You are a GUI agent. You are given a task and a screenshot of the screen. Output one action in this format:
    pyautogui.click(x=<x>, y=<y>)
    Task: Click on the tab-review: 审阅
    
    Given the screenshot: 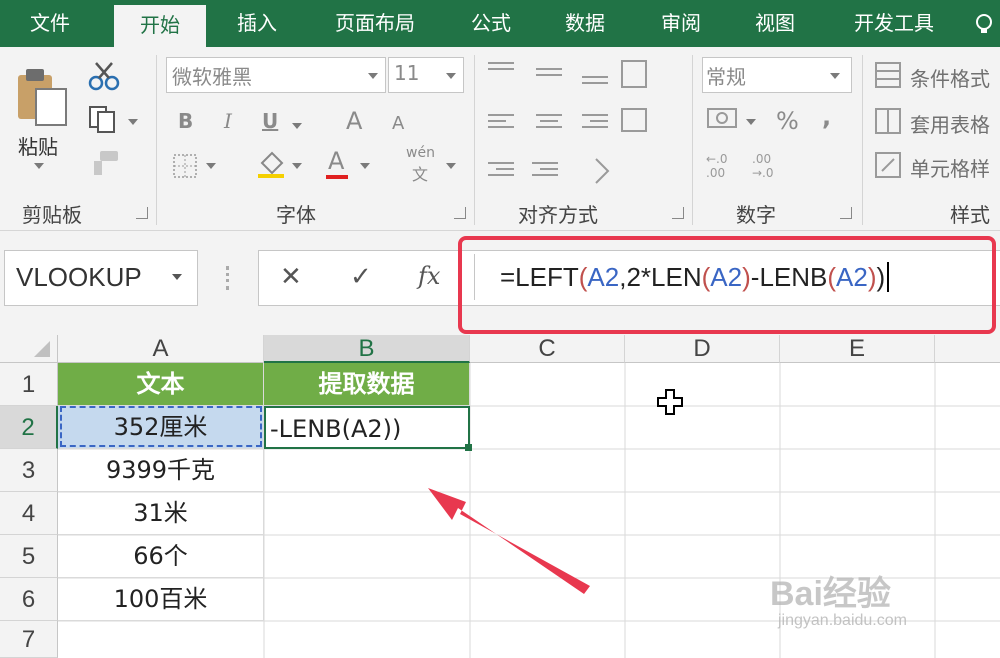 What is the action you would take?
    pyautogui.click(x=681, y=23)
    